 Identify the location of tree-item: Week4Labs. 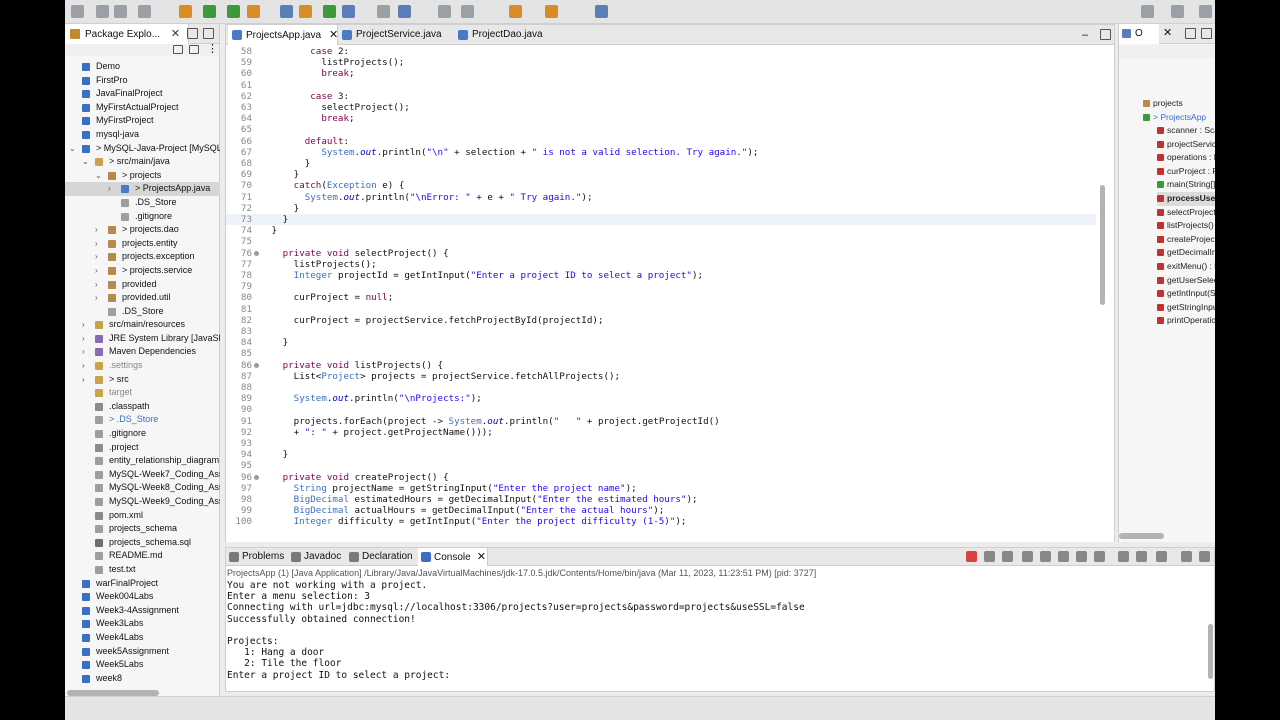
(142, 638).